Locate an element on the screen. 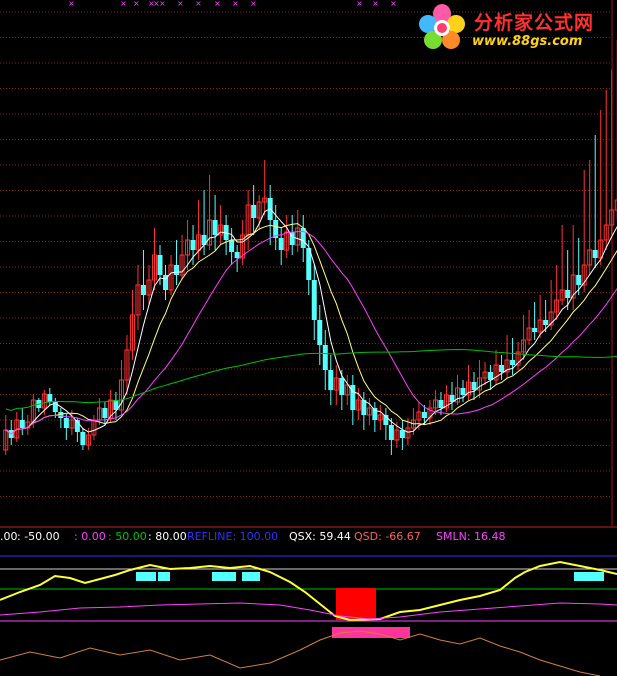 This screenshot has height=676, width=617. qsx-line is located at coordinates (308, 591).